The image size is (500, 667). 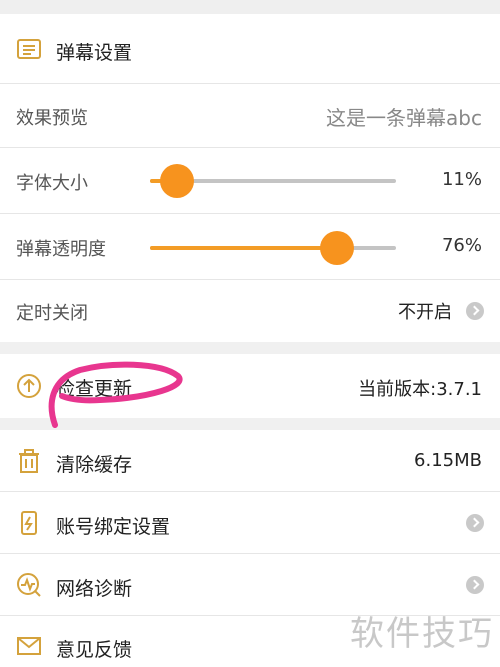 What do you see at coordinates (113, 527) in the screenshot?
I see `account-binding-label: 账号绑定设置` at bounding box center [113, 527].